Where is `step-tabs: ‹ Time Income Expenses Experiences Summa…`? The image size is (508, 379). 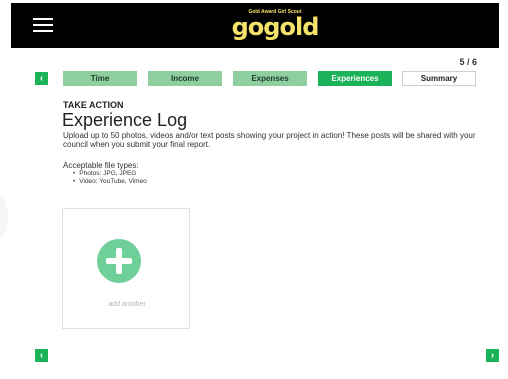 step-tabs: ‹ Time Income Expenses Experiences Summa… is located at coordinates (270, 79).